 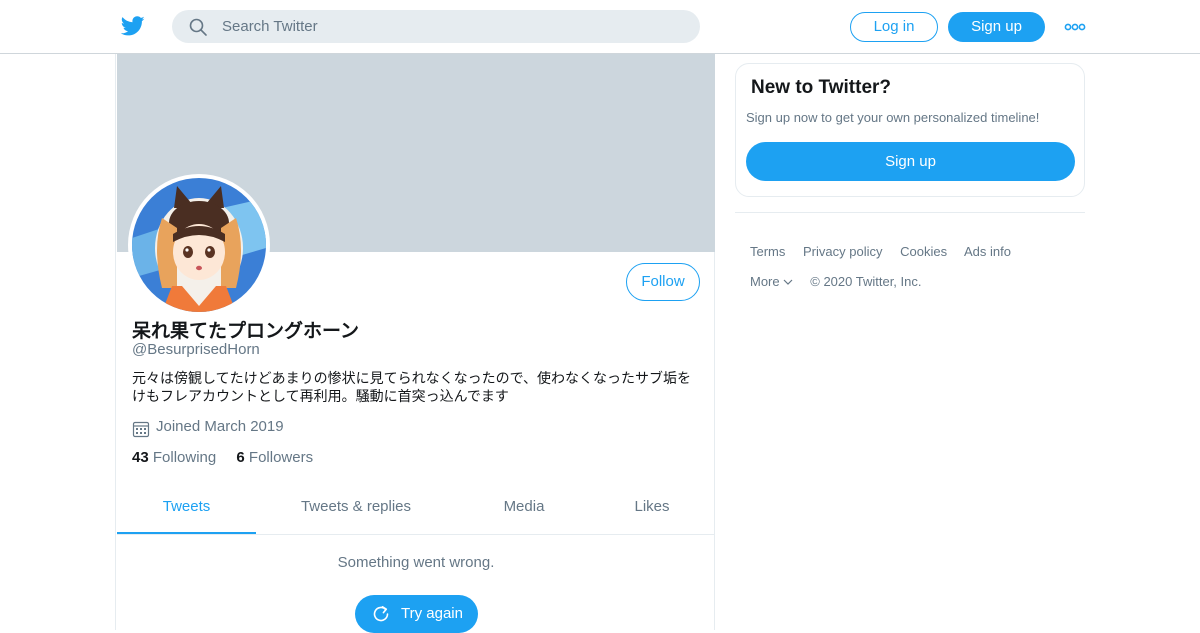 What do you see at coordinates (196, 349) in the screenshot?
I see `profile-handle: @BesurprisedHorn` at bounding box center [196, 349].